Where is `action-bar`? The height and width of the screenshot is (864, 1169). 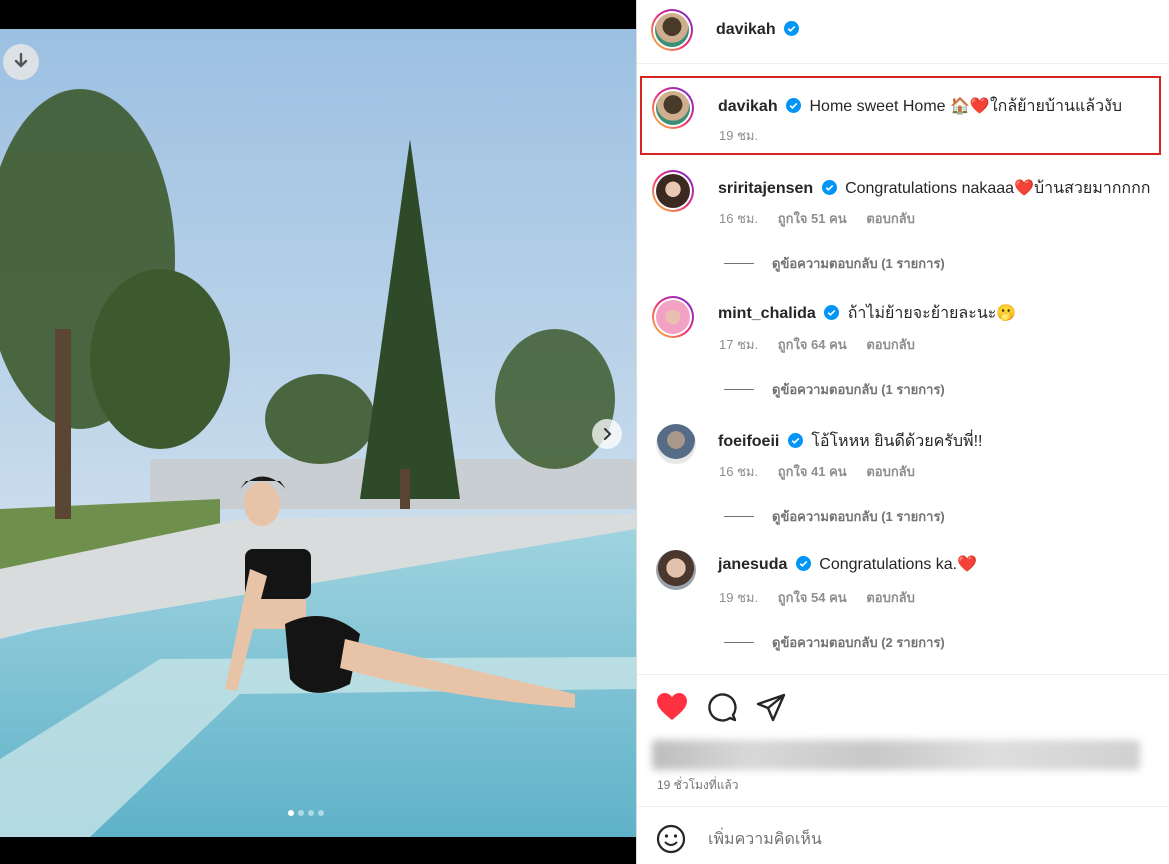 action-bar is located at coordinates (721, 707).